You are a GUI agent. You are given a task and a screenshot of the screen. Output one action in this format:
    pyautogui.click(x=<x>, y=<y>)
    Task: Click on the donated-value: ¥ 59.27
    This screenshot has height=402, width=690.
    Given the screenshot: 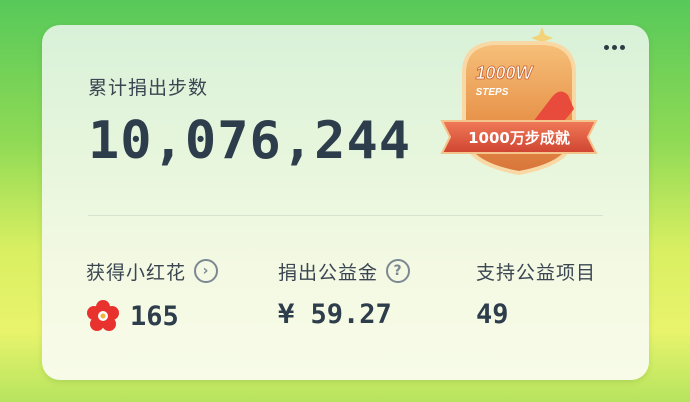 What is the action you would take?
    pyautogui.click(x=335, y=314)
    